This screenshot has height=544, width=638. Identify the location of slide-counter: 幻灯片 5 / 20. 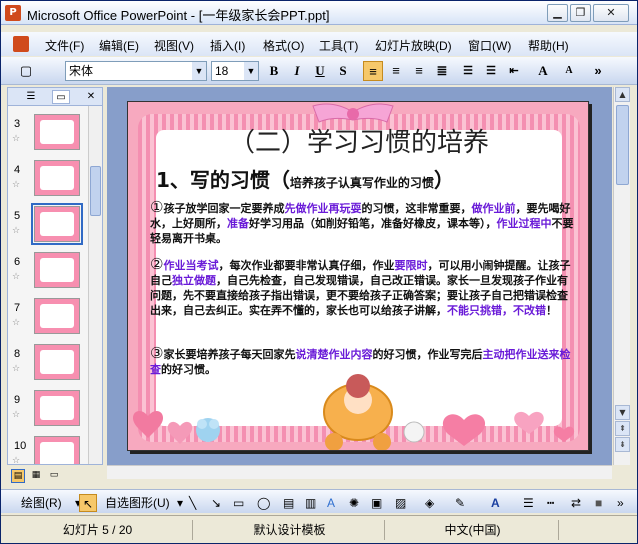
(98, 530).